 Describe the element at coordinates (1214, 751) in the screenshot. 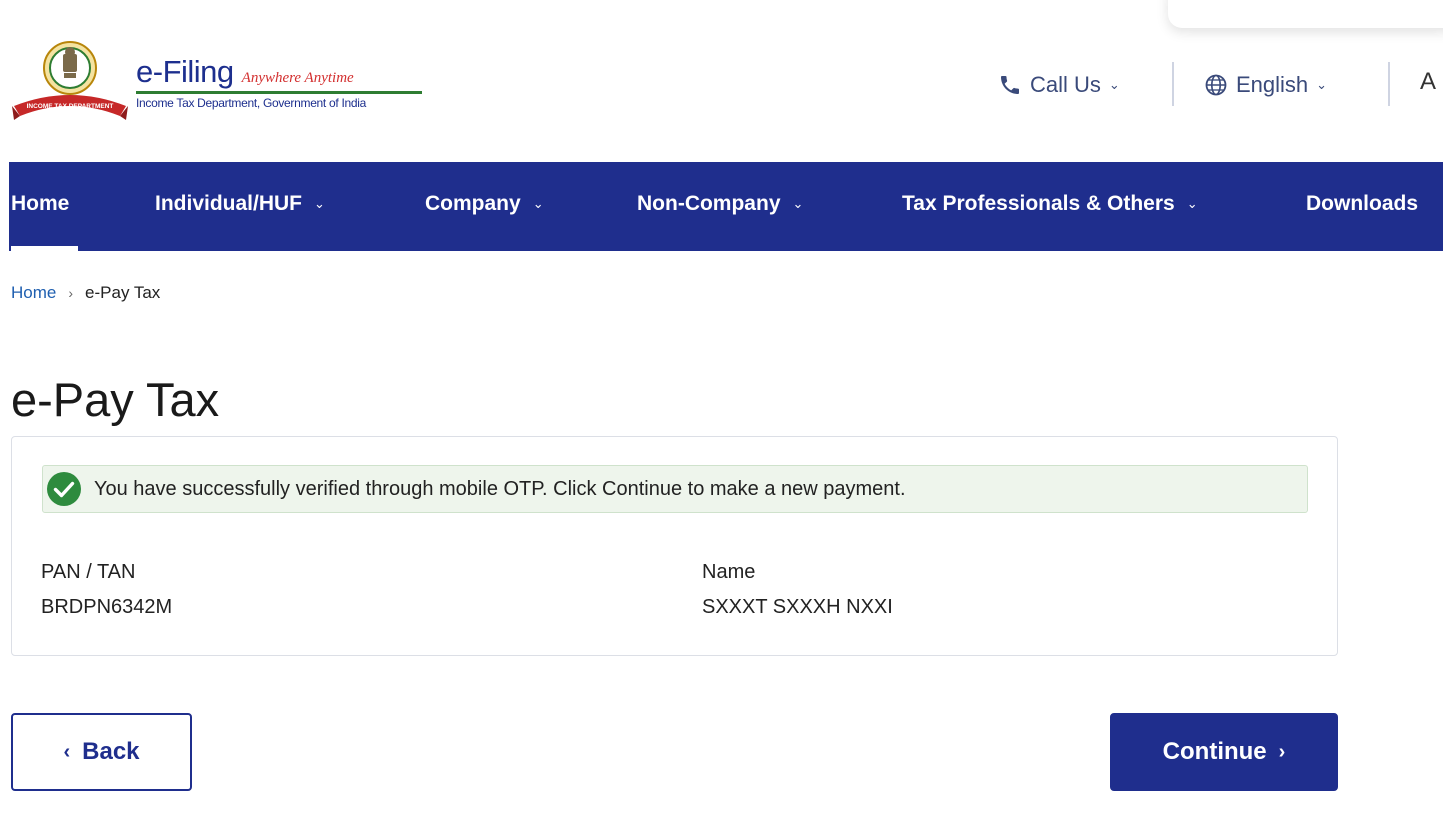

I see `continue-button-label: Continue` at that location.